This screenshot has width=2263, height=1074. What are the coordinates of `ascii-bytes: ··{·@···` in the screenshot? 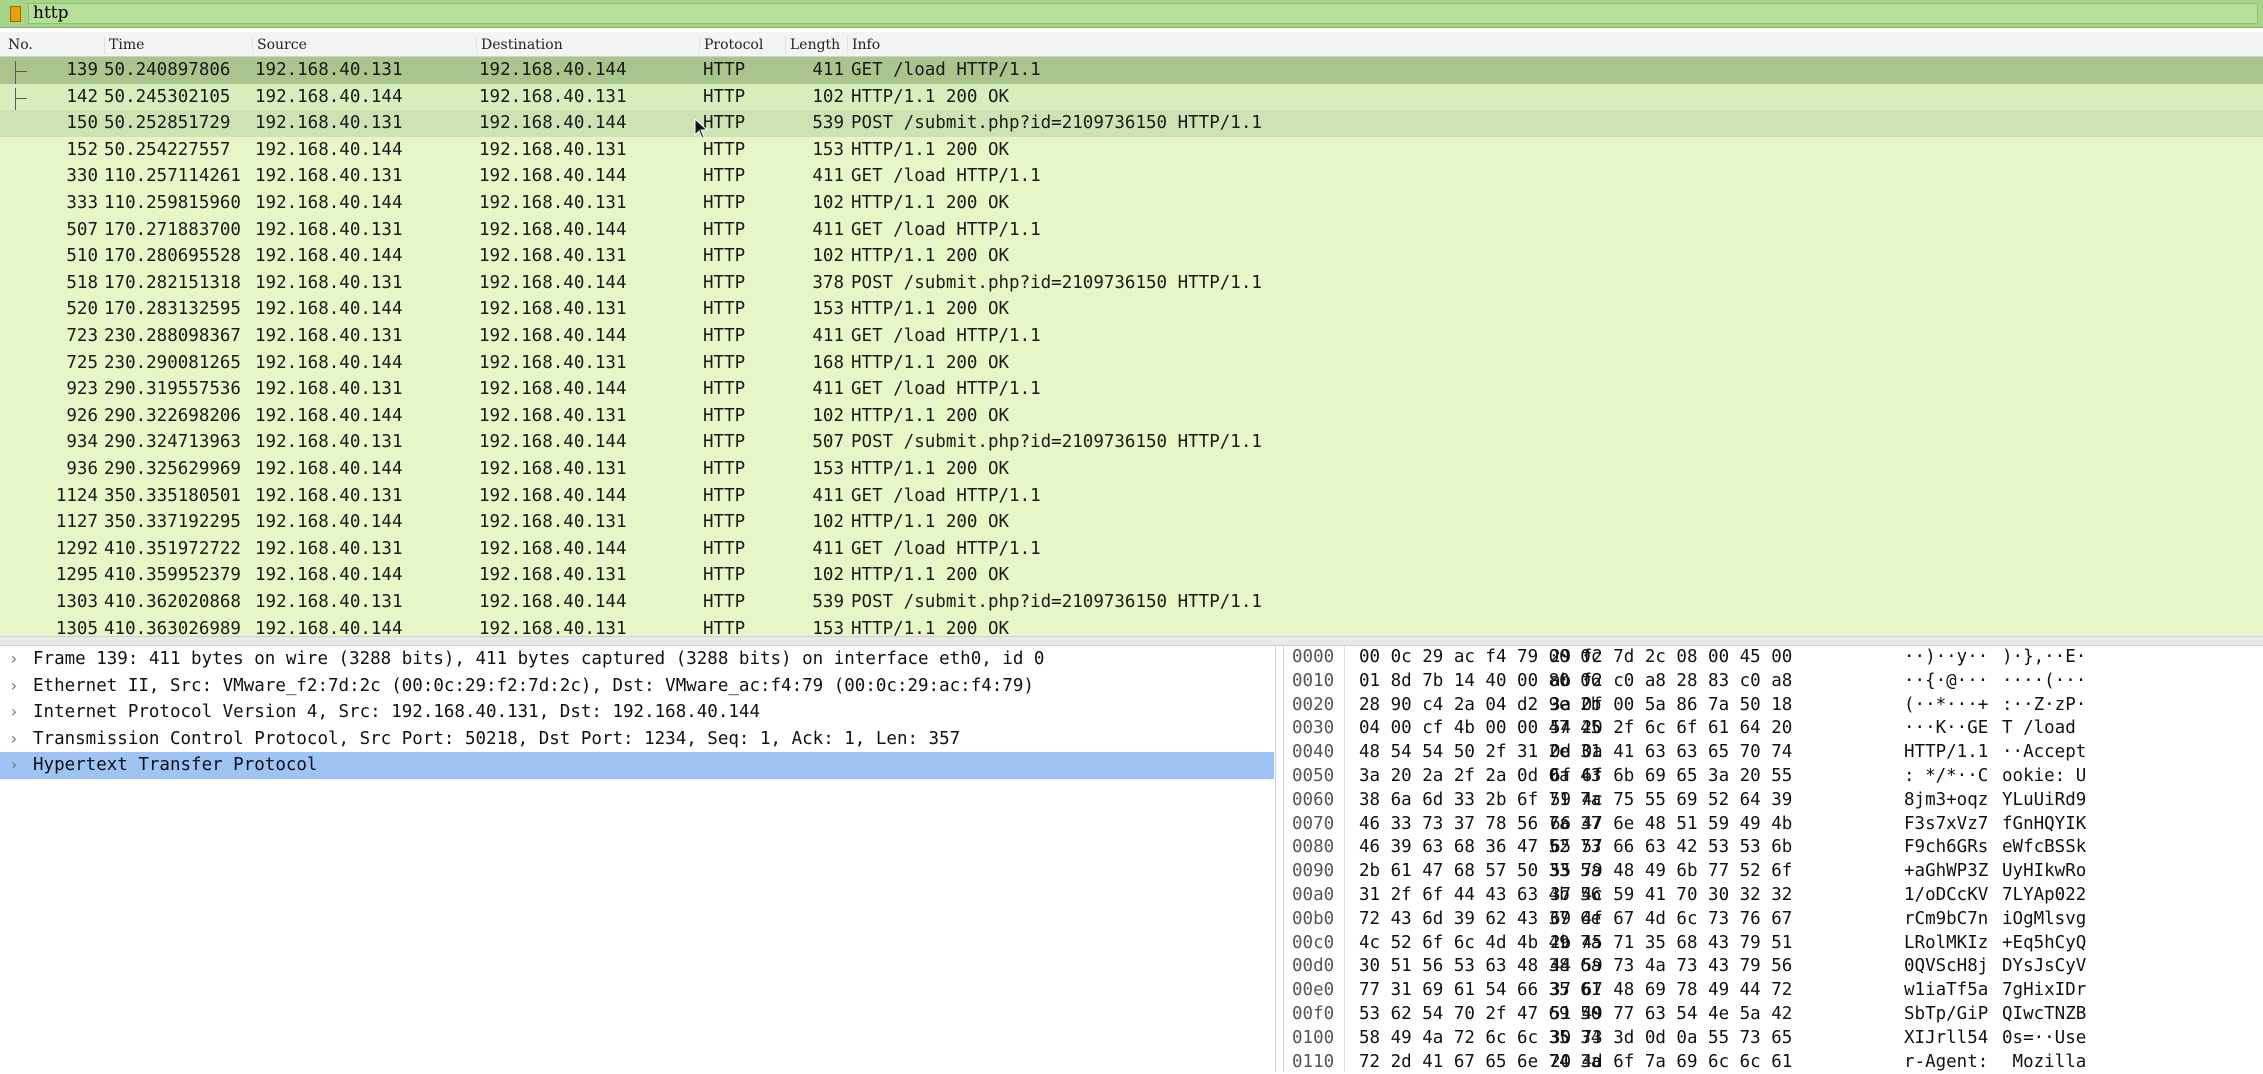 It's located at (1946, 680).